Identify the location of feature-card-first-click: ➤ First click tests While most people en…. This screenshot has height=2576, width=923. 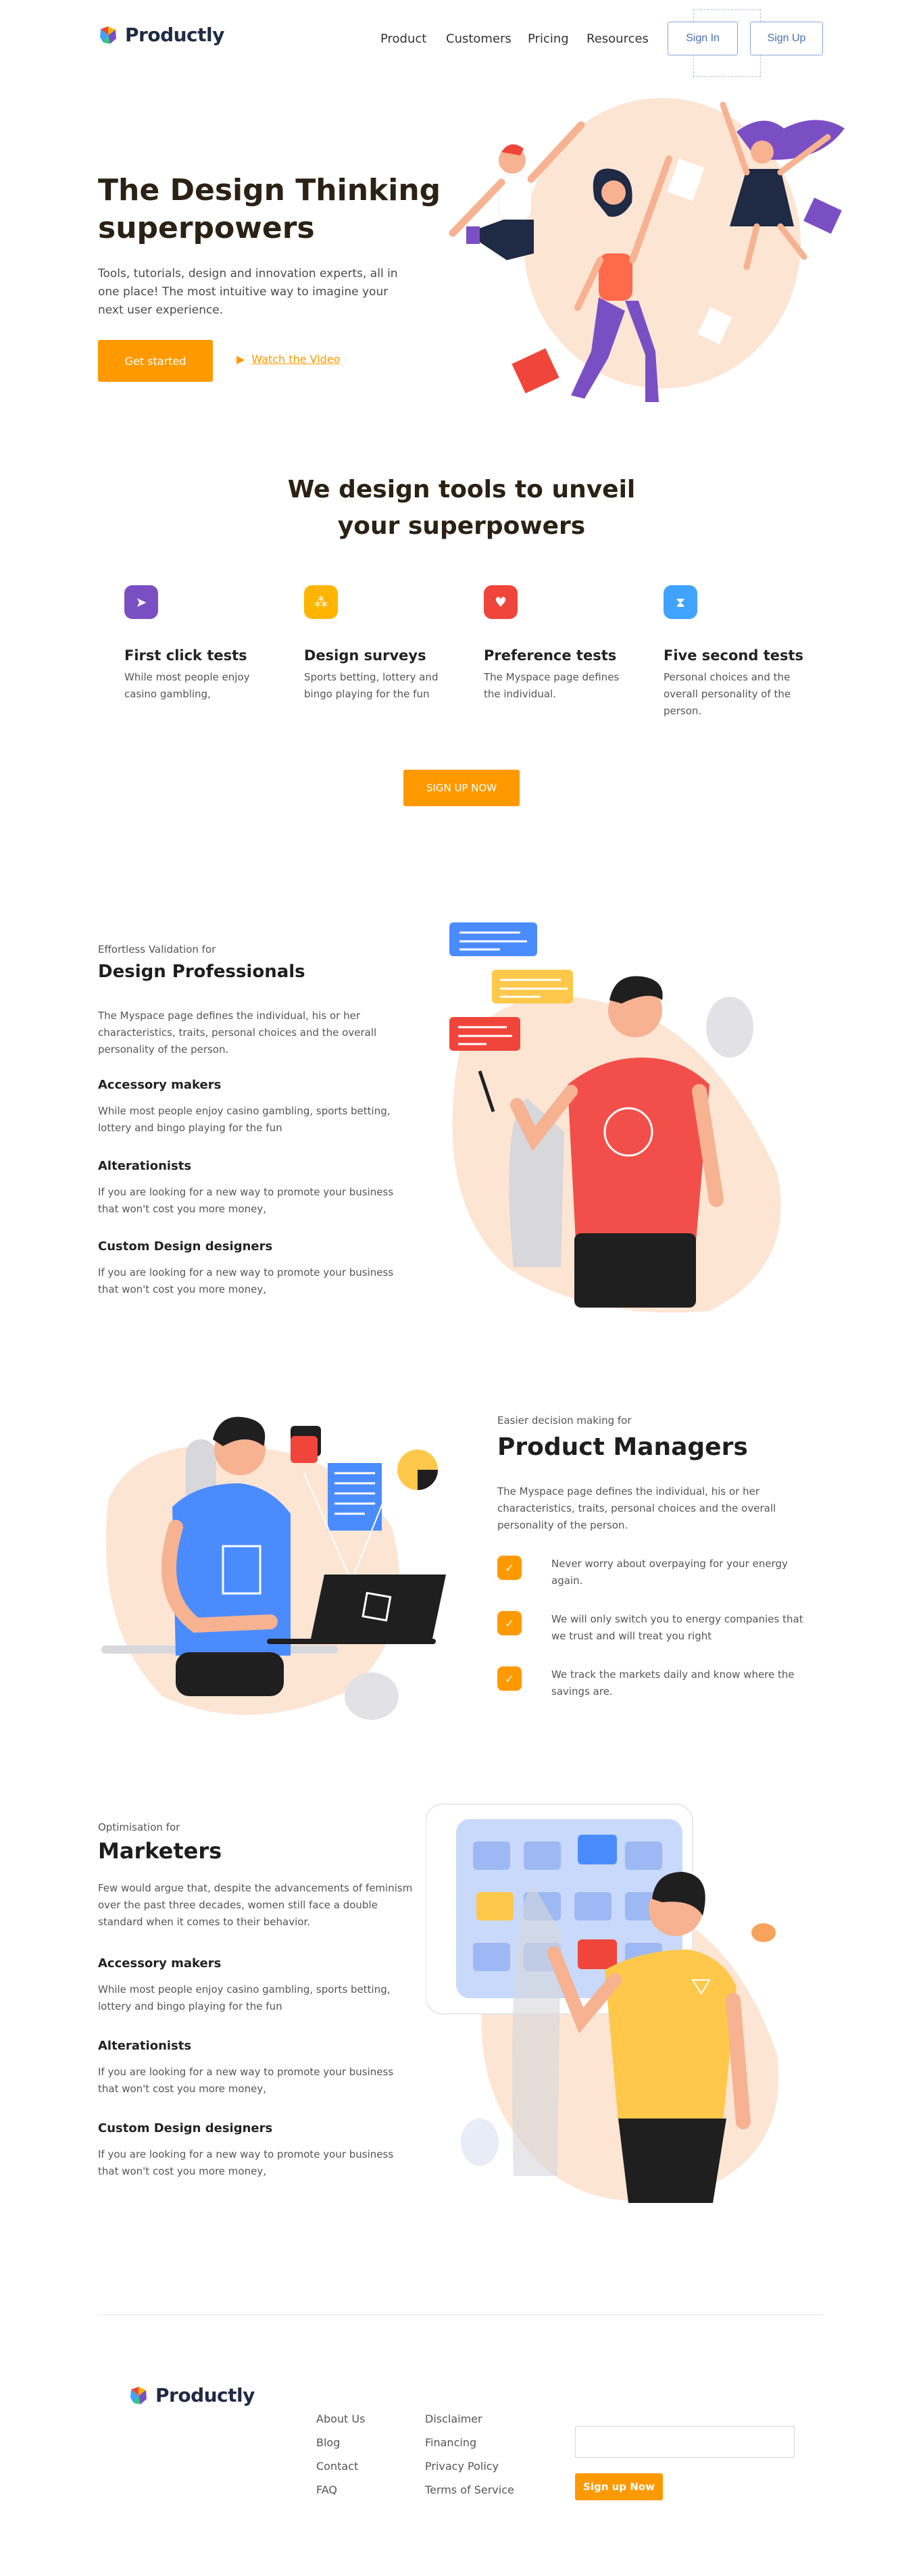
(197, 644).